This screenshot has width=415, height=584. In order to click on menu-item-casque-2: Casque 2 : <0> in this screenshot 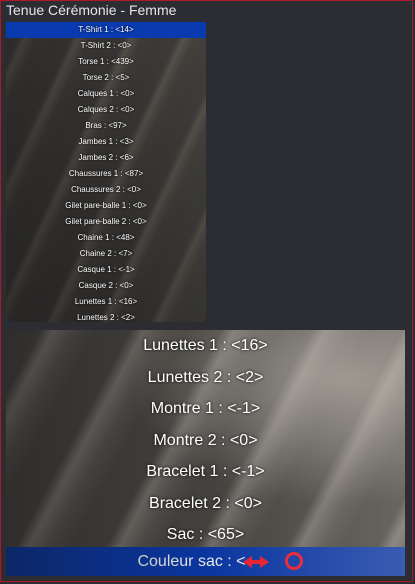, I will do `click(106, 286)`.